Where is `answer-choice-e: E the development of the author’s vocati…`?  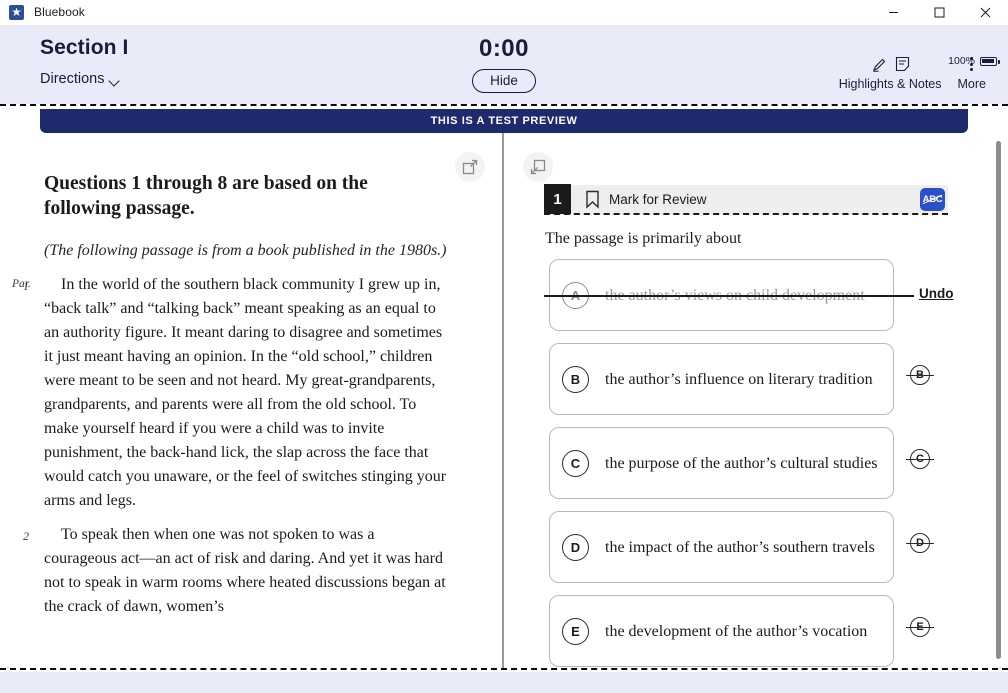
answer-choice-e: E the development of the author’s vocati… is located at coordinates (721, 631).